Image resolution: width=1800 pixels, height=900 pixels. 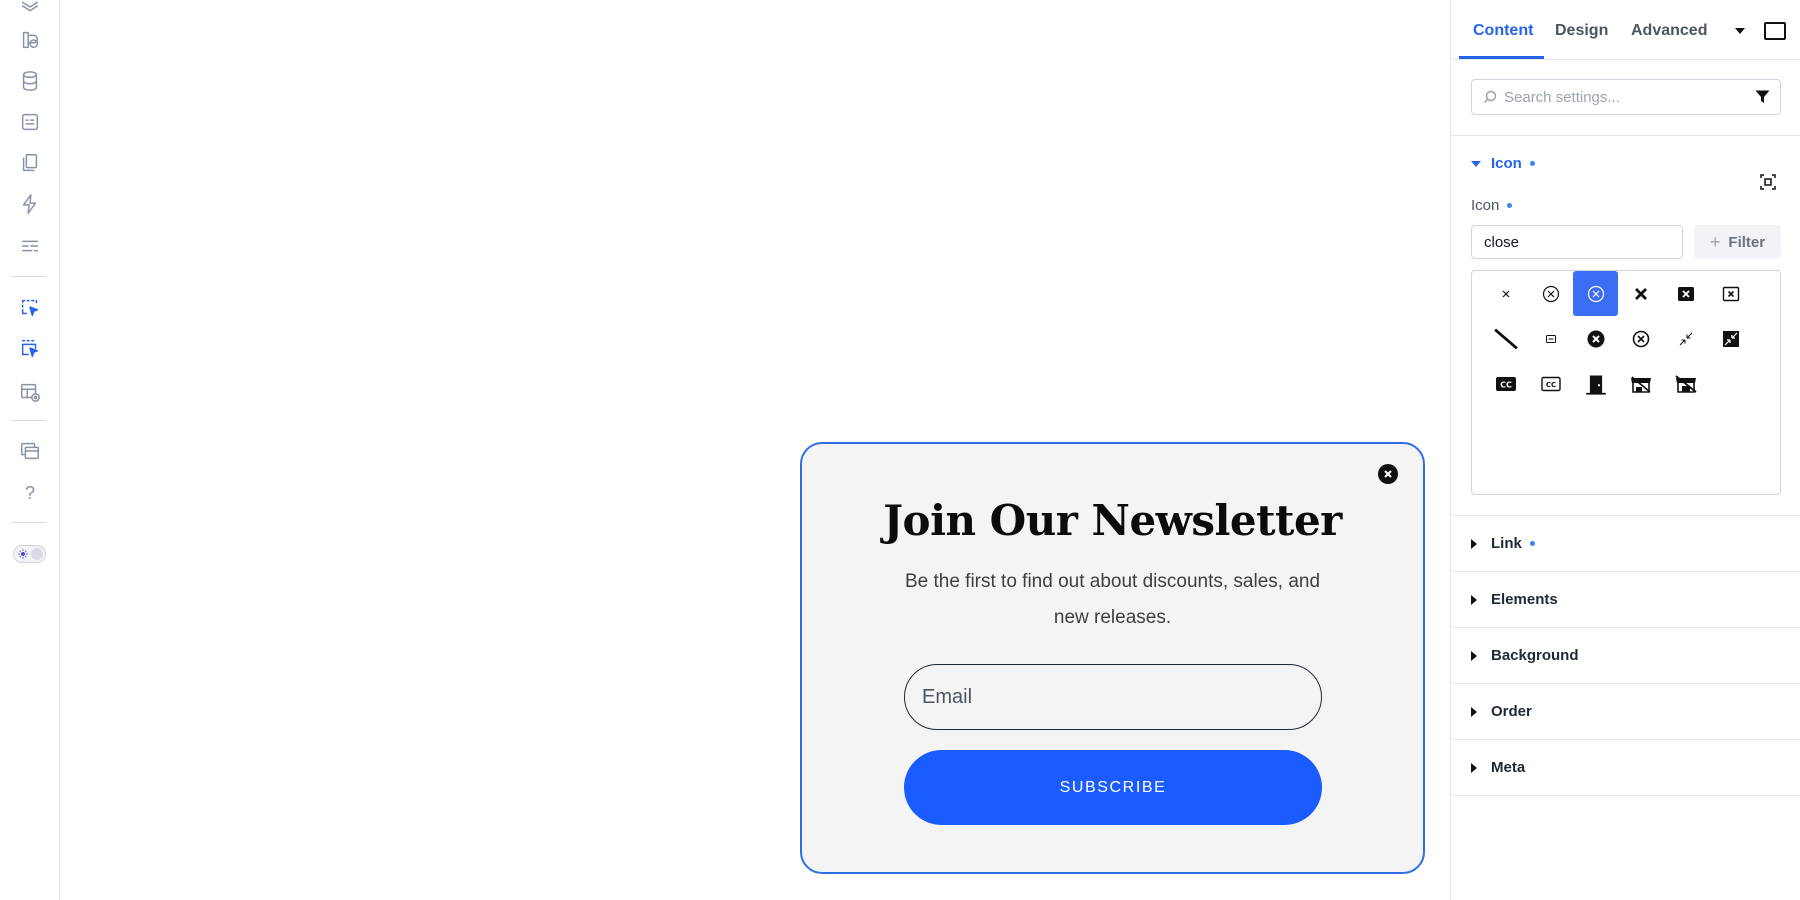 I want to click on windows-icon, so click(x=30, y=451).